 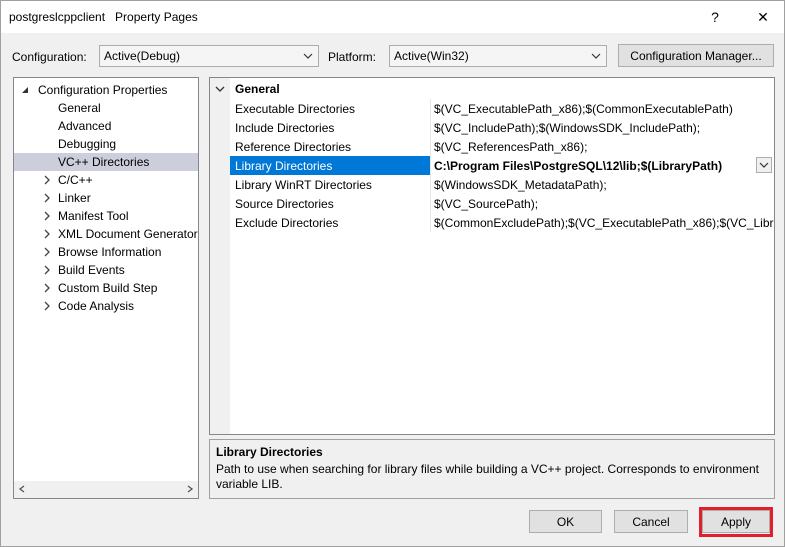 What do you see at coordinates (74, 198) in the screenshot?
I see `tree-item-label: Linker` at bounding box center [74, 198].